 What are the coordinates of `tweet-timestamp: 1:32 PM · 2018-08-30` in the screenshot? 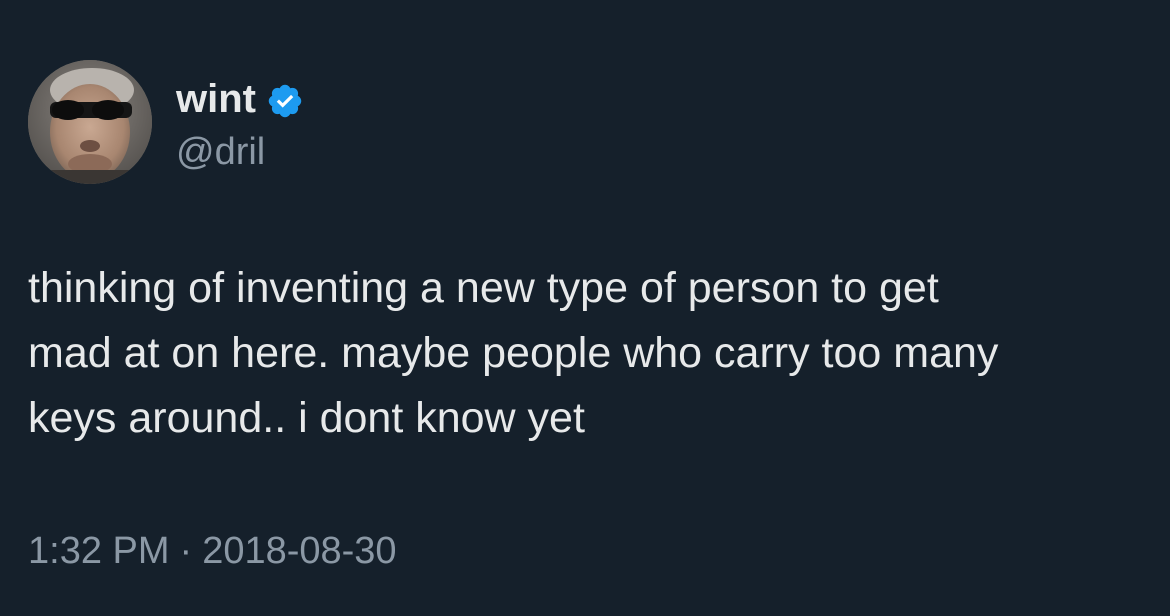 It's located at (212, 551).